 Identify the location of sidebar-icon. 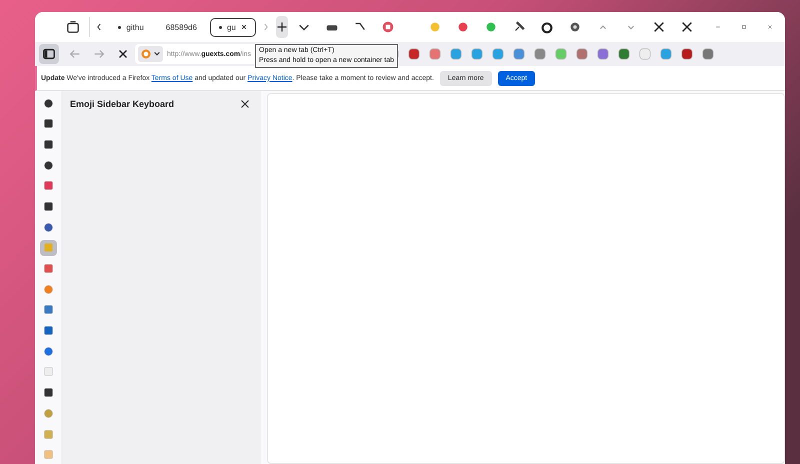
(49, 54).